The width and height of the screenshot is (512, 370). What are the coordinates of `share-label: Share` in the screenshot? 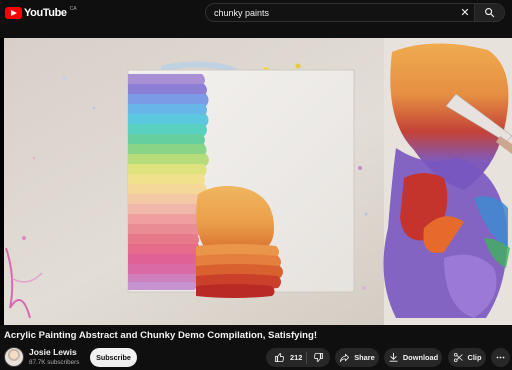 It's located at (364, 357).